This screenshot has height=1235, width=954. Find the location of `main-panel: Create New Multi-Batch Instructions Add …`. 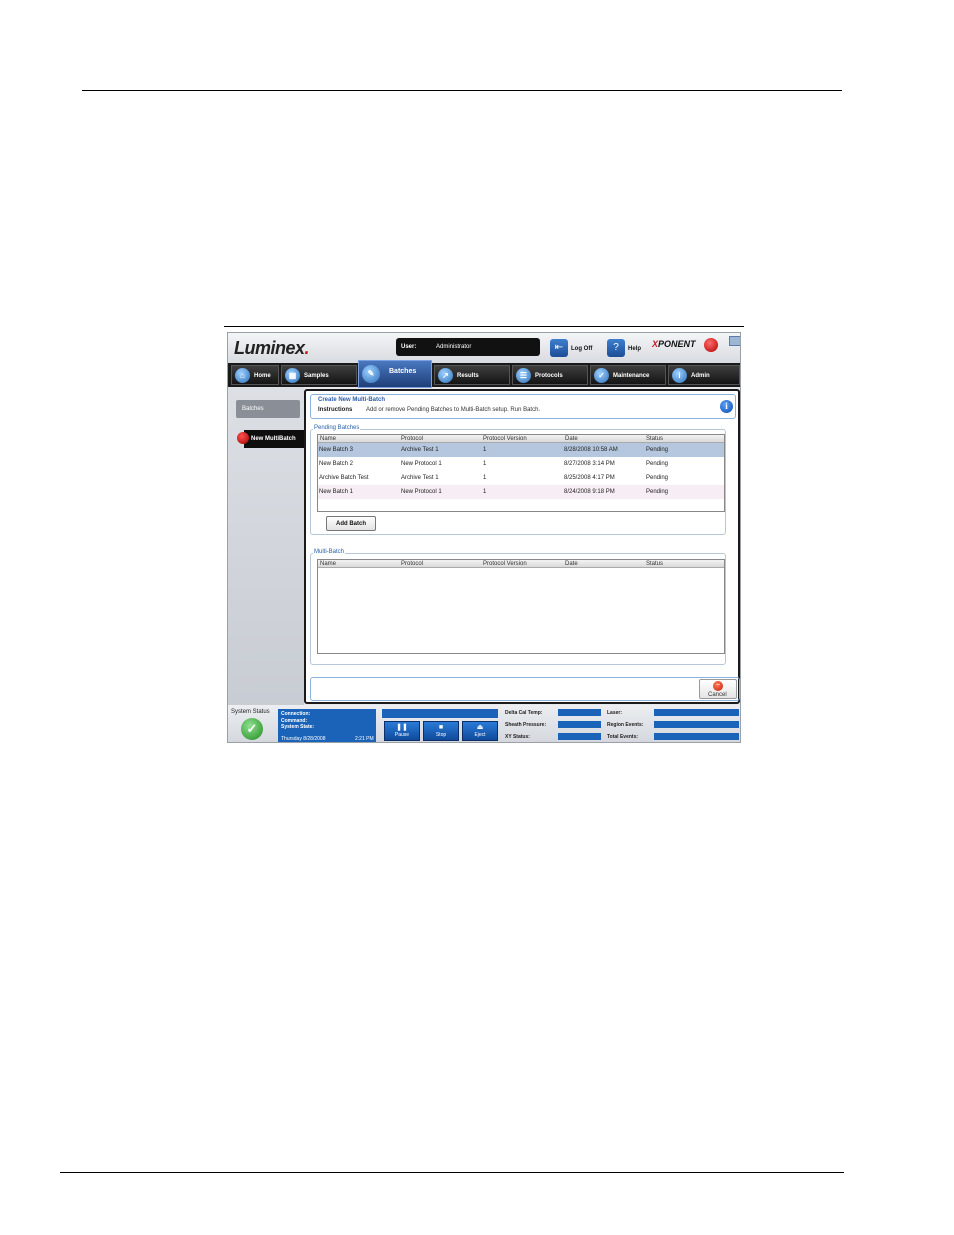

main-panel: Create New Multi-Batch Instructions Add … is located at coordinates (522, 546).